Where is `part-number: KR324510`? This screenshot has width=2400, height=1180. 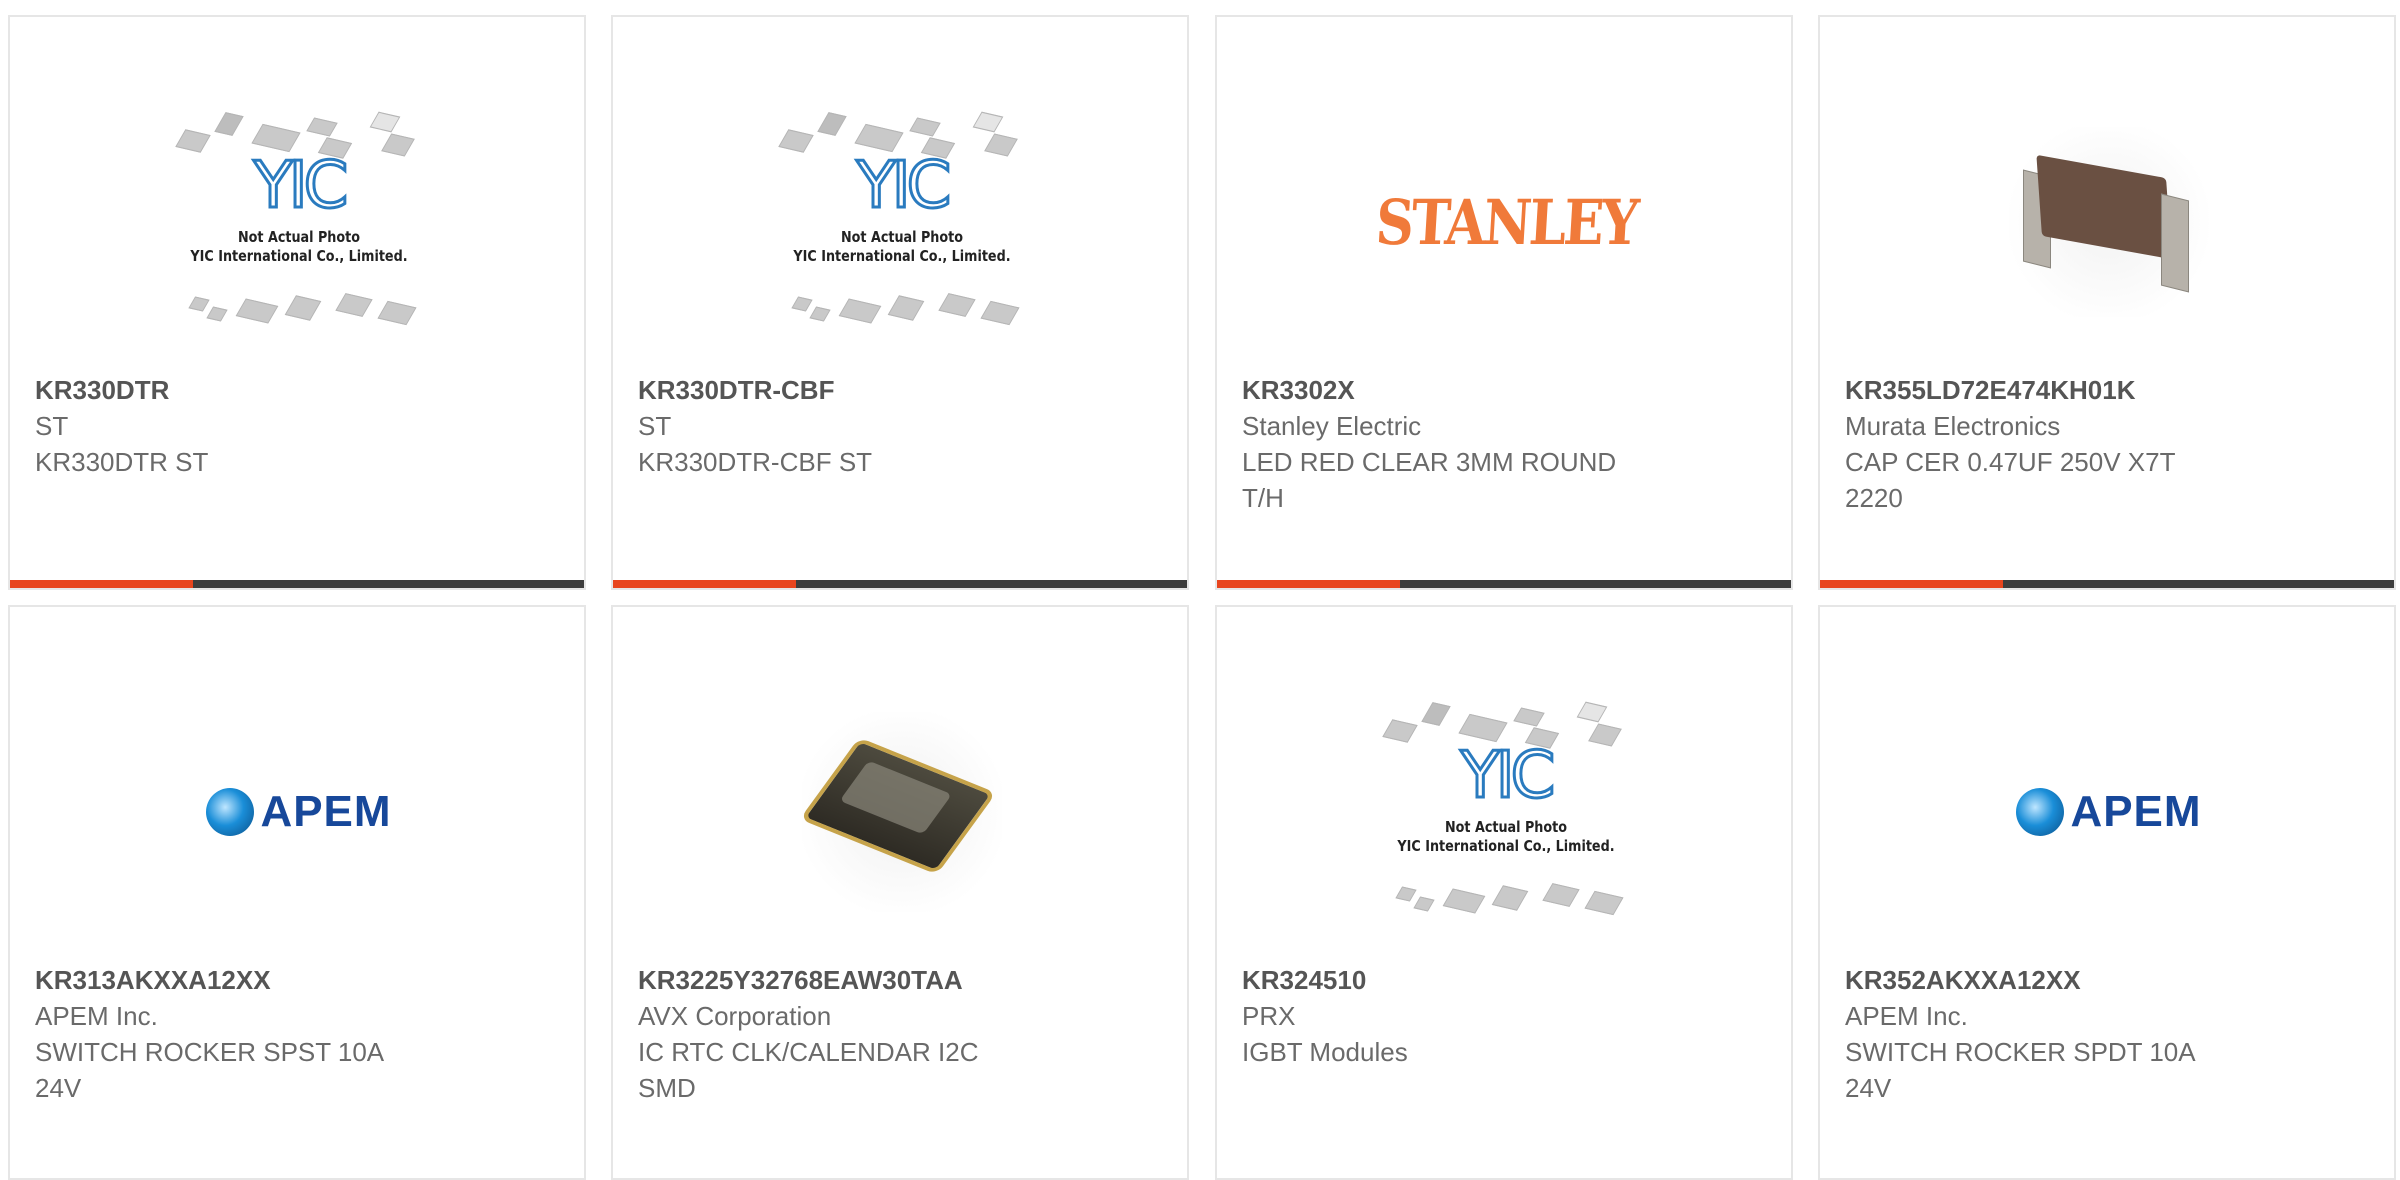 part-number: KR324510 is located at coordinates (1452, 980).